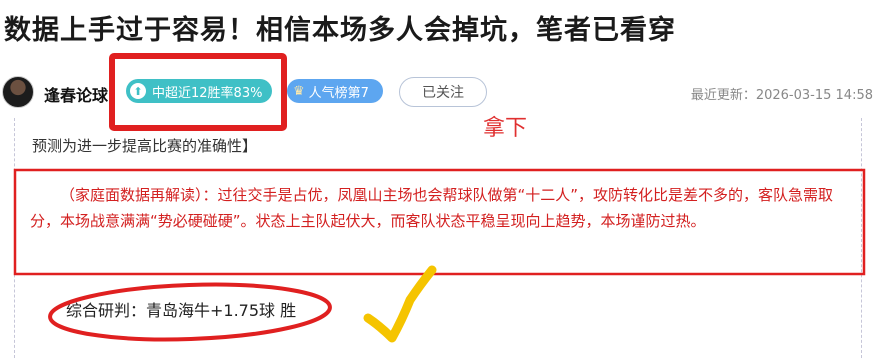  Describe the element at coordinates (781, 95) in the screenshot. I see `update-timestamp: 最近更新：2026-03-15 14:58` at that location.